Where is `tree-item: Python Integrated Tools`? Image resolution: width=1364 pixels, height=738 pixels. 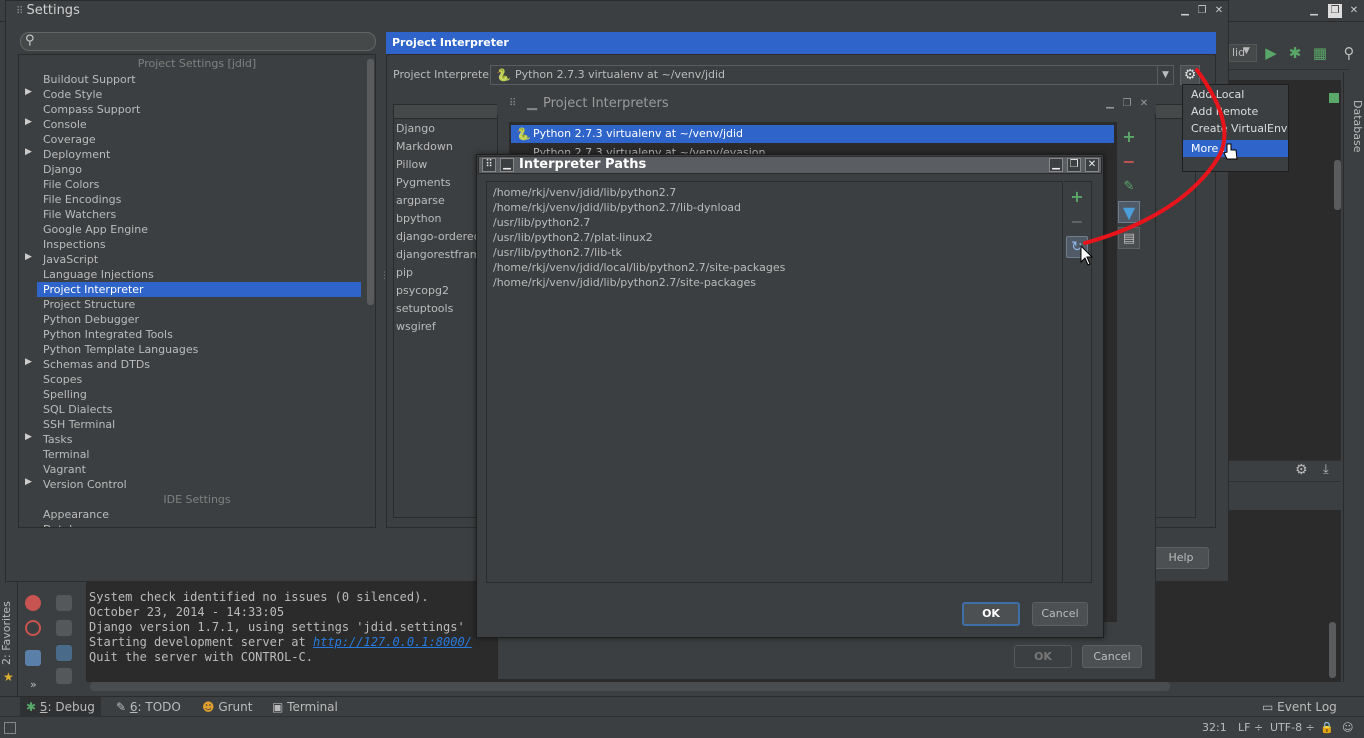 tree-item: Python Integrated Tools is located at coordinates (197, 334).